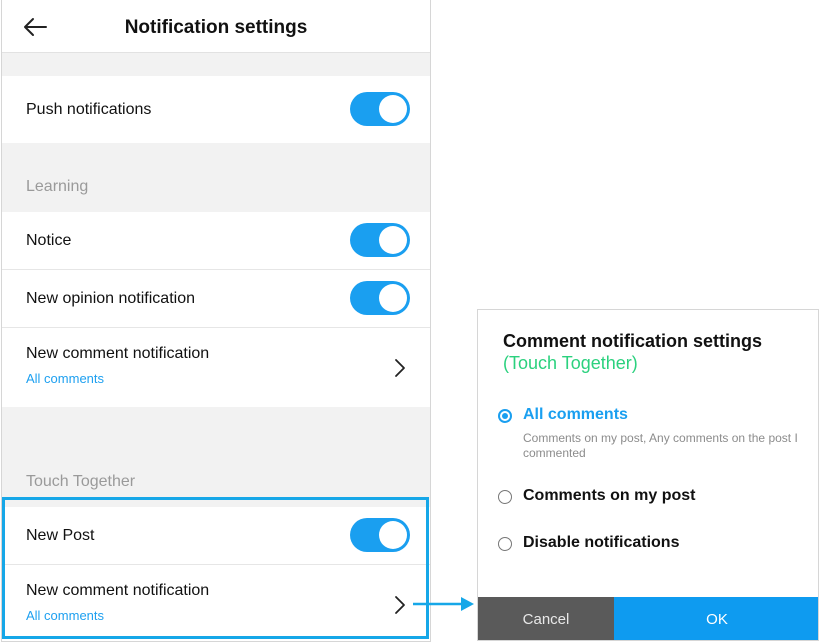 This screenshot has width=820, height=642. Describe the element at coordinates (609, 495) in the screenshot. I see `option-label: Comments on my post` at that location.